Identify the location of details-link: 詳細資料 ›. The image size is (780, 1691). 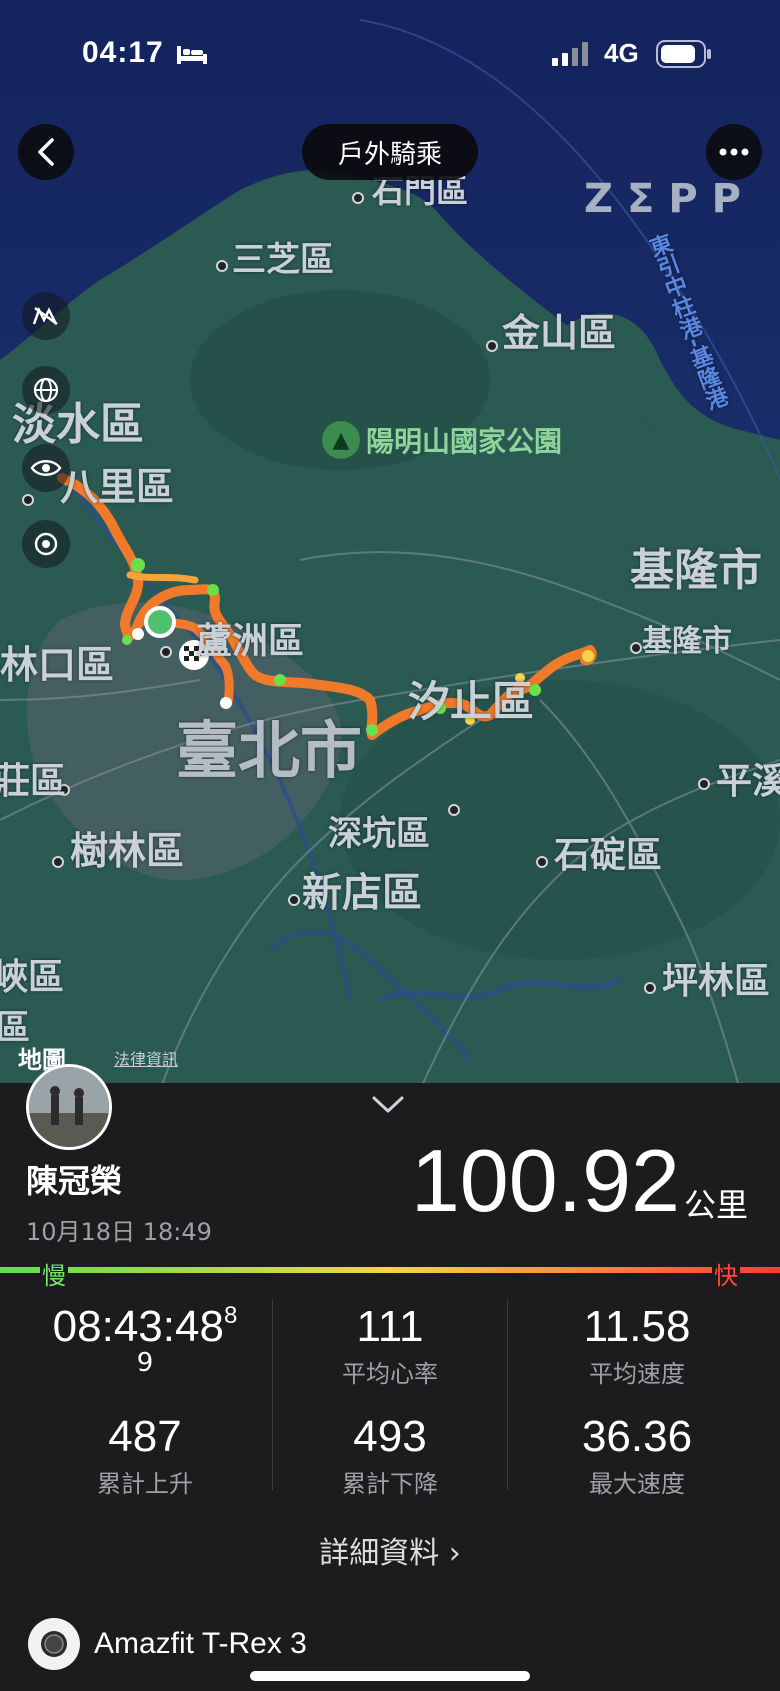
(390, 1550).